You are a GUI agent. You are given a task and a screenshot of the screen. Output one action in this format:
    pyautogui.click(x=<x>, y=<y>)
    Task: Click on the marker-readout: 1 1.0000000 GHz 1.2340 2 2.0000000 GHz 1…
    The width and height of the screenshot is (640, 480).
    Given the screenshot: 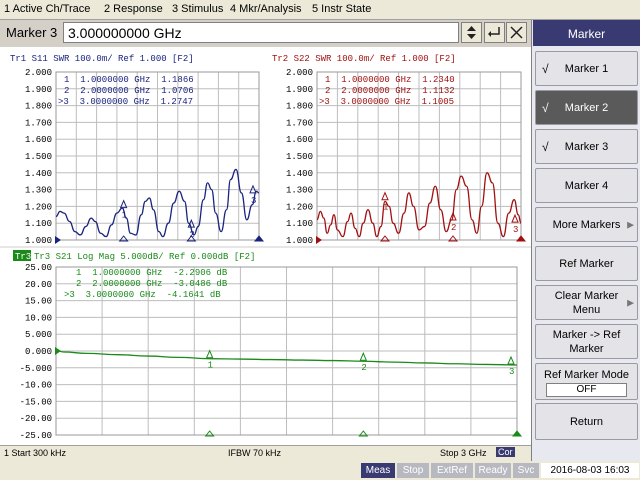 What is the action you would take?
    pyautogui.click(x=387, y=91)
    